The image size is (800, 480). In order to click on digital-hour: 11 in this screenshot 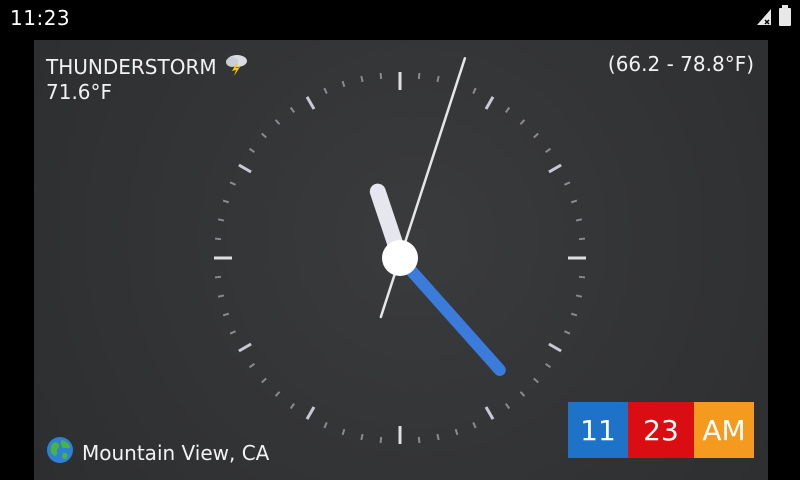, I will do `click(598, 430)`.